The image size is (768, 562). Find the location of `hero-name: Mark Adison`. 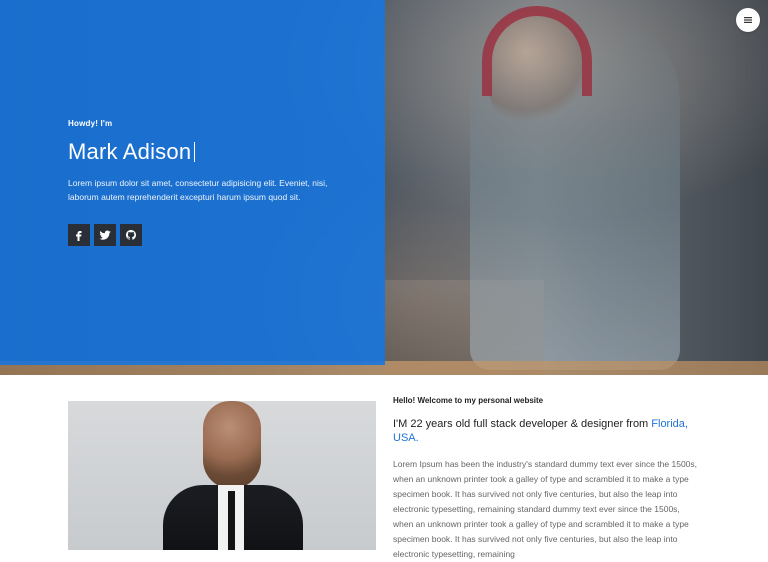

hero-name: Mark Adison is located at coordinates (132, 152).